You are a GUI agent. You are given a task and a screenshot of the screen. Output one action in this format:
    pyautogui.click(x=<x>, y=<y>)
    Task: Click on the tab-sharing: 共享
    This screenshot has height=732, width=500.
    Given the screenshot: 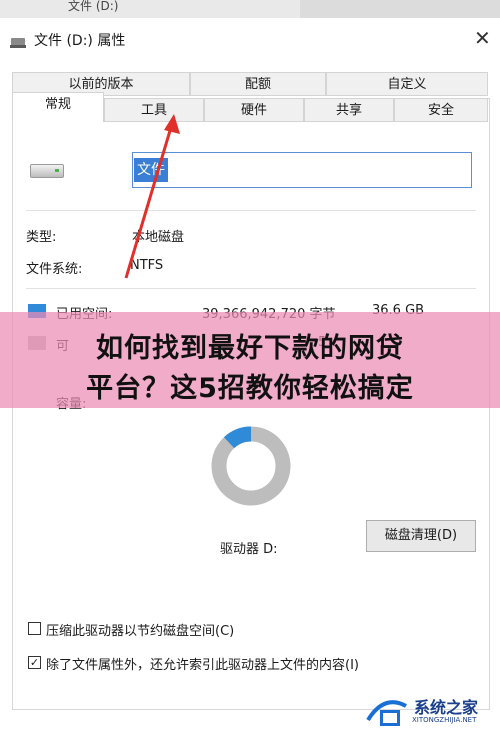 What is the action you would take?
    pyautogui.click(x=349, y=110)
    